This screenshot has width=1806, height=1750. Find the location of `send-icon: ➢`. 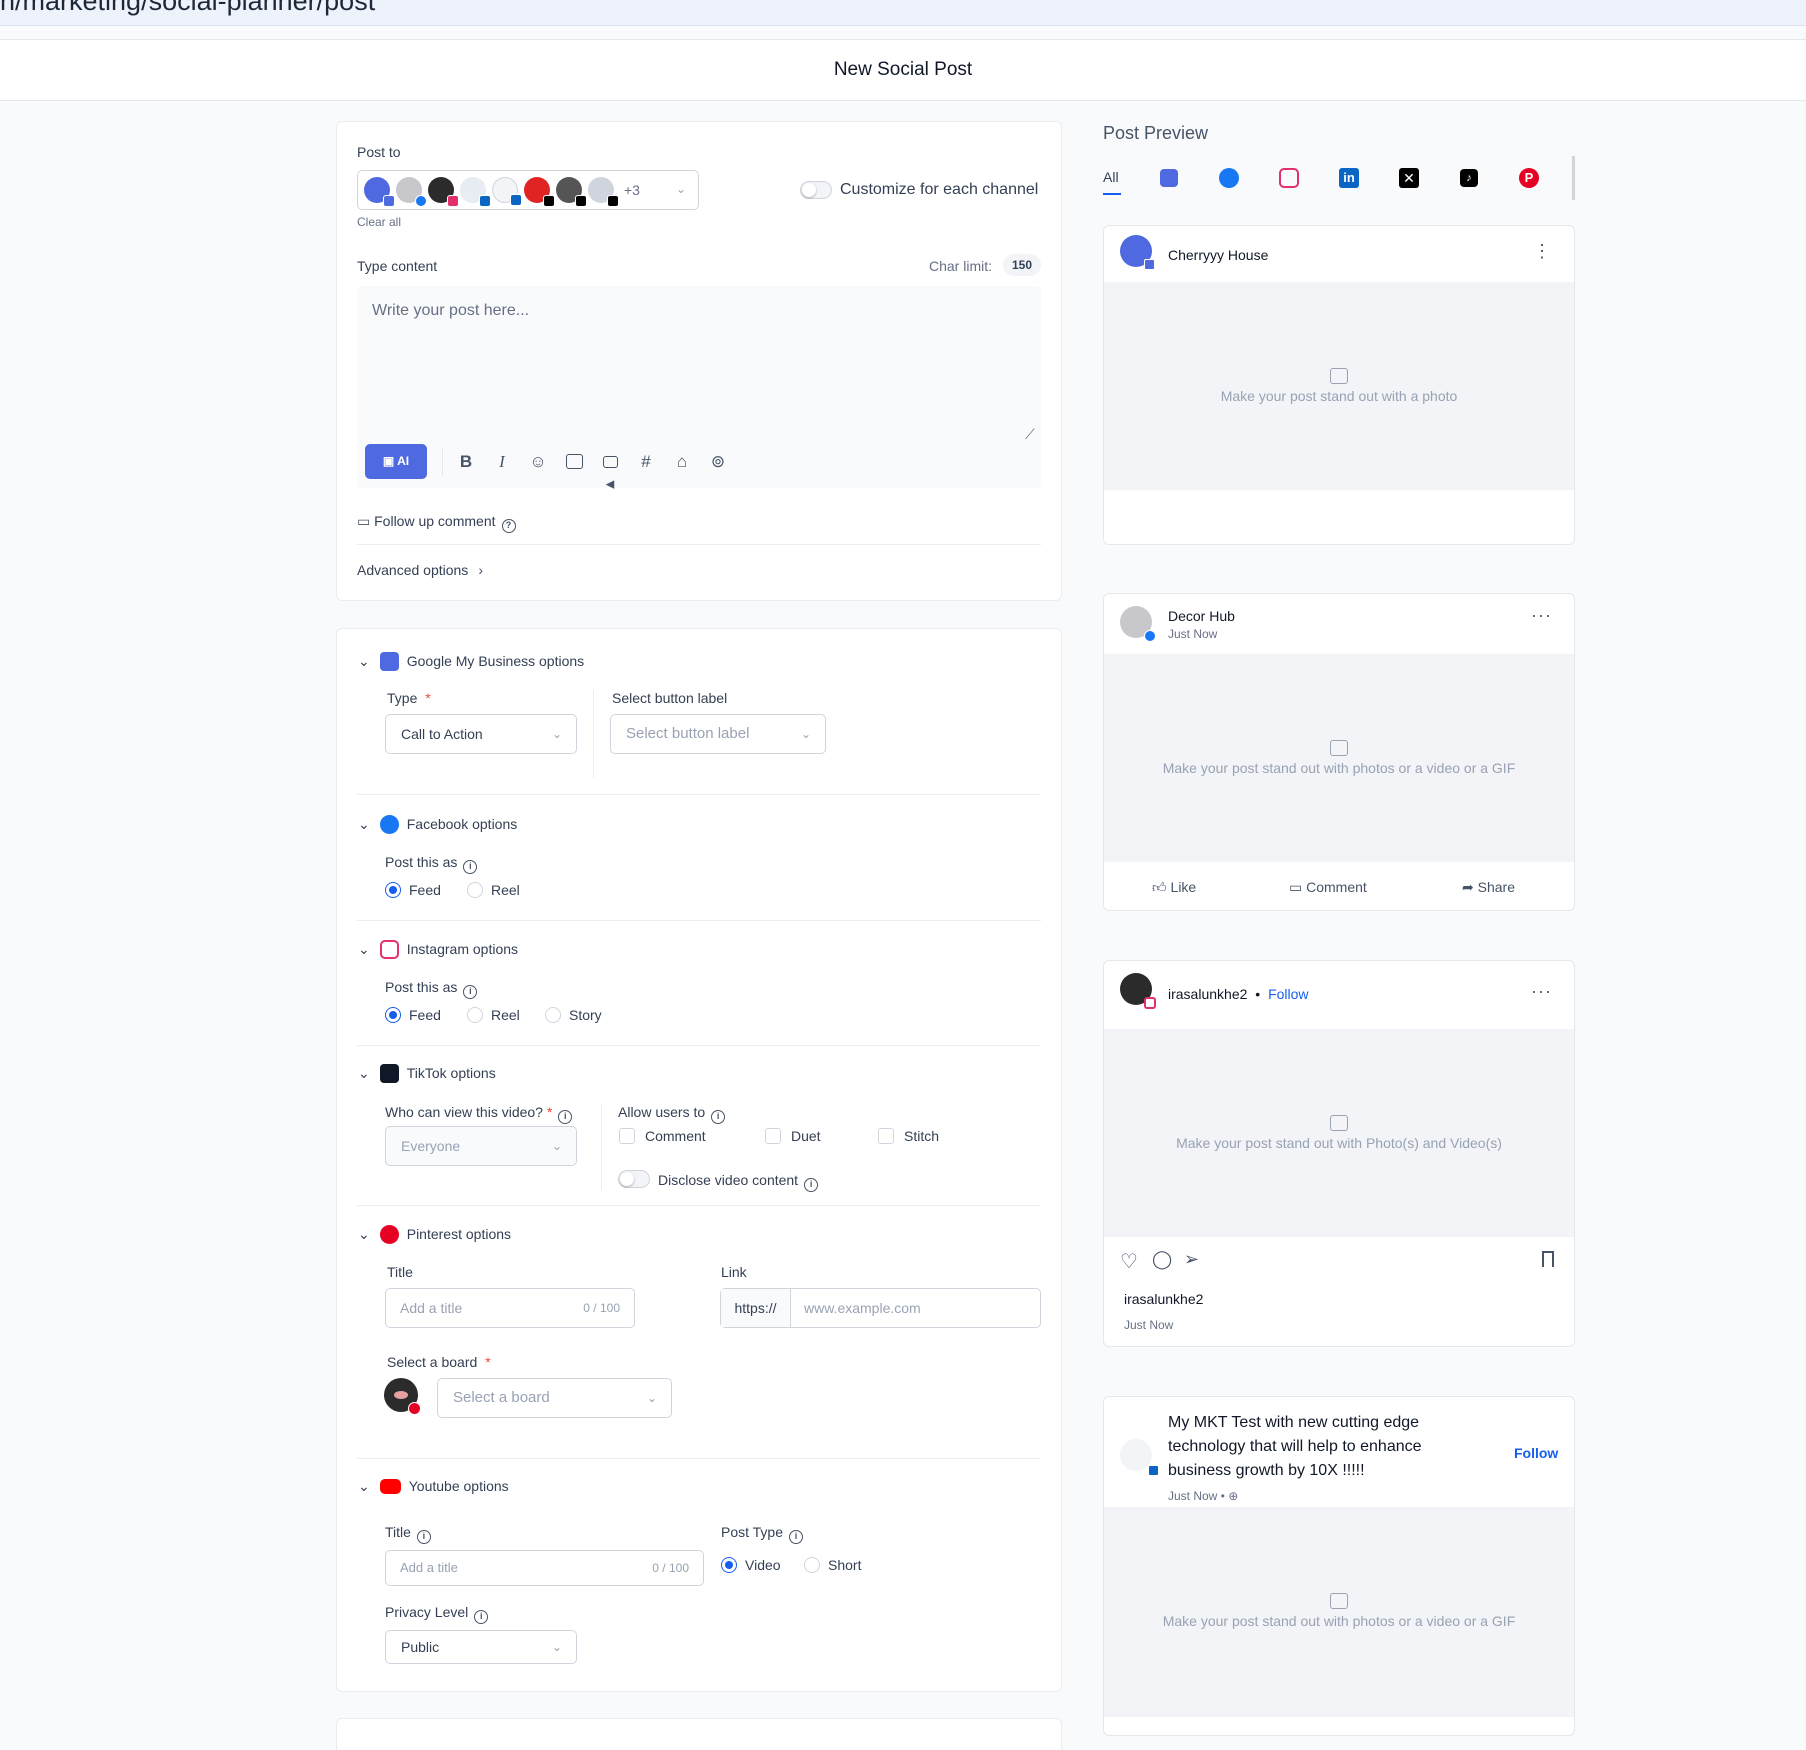

send-icon: ➢ is located at coordinates (1191, 1259).